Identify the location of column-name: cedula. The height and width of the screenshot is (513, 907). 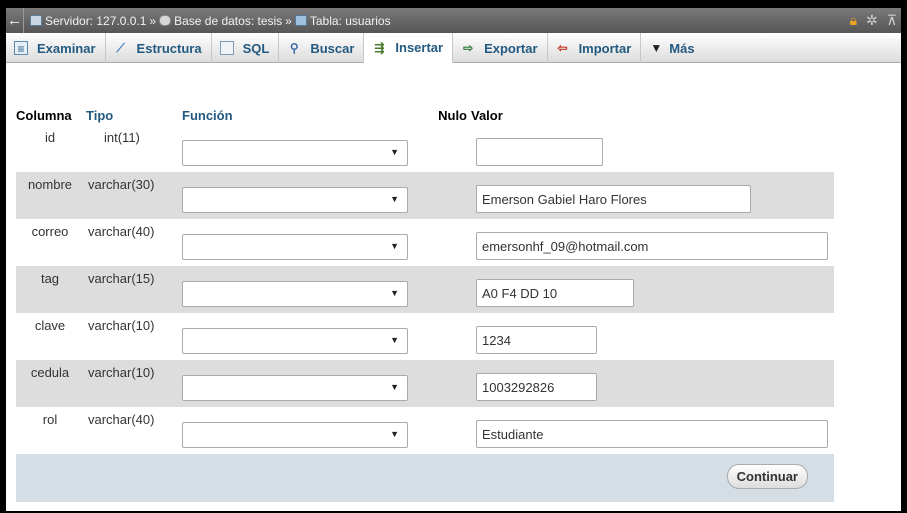
(50, 372).